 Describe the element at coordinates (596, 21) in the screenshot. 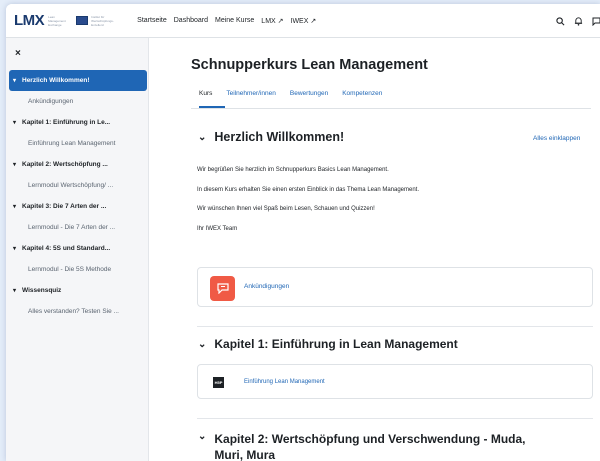

I see `chat-icon` at that location.